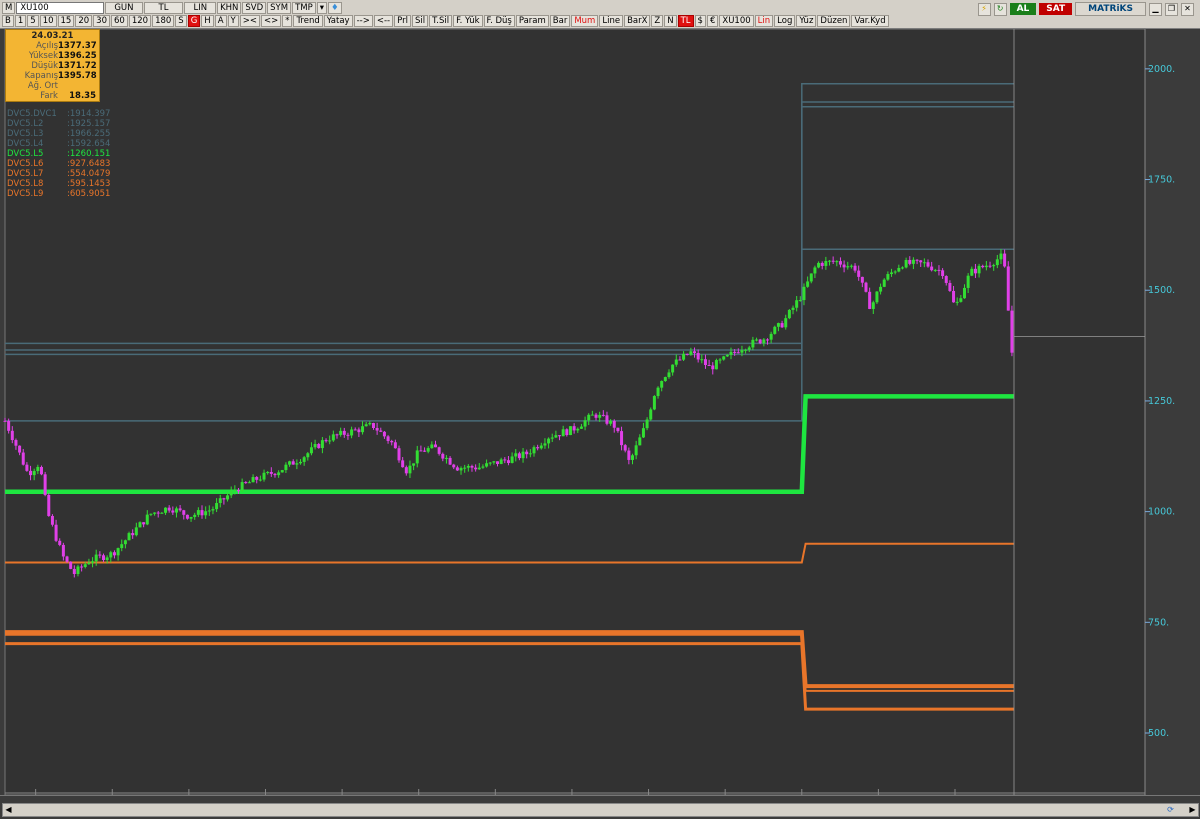  What do you see at coordinates (712, 21) in the screenshot?
I see `tb2-item-36: €` at bounding box center [712, 21].